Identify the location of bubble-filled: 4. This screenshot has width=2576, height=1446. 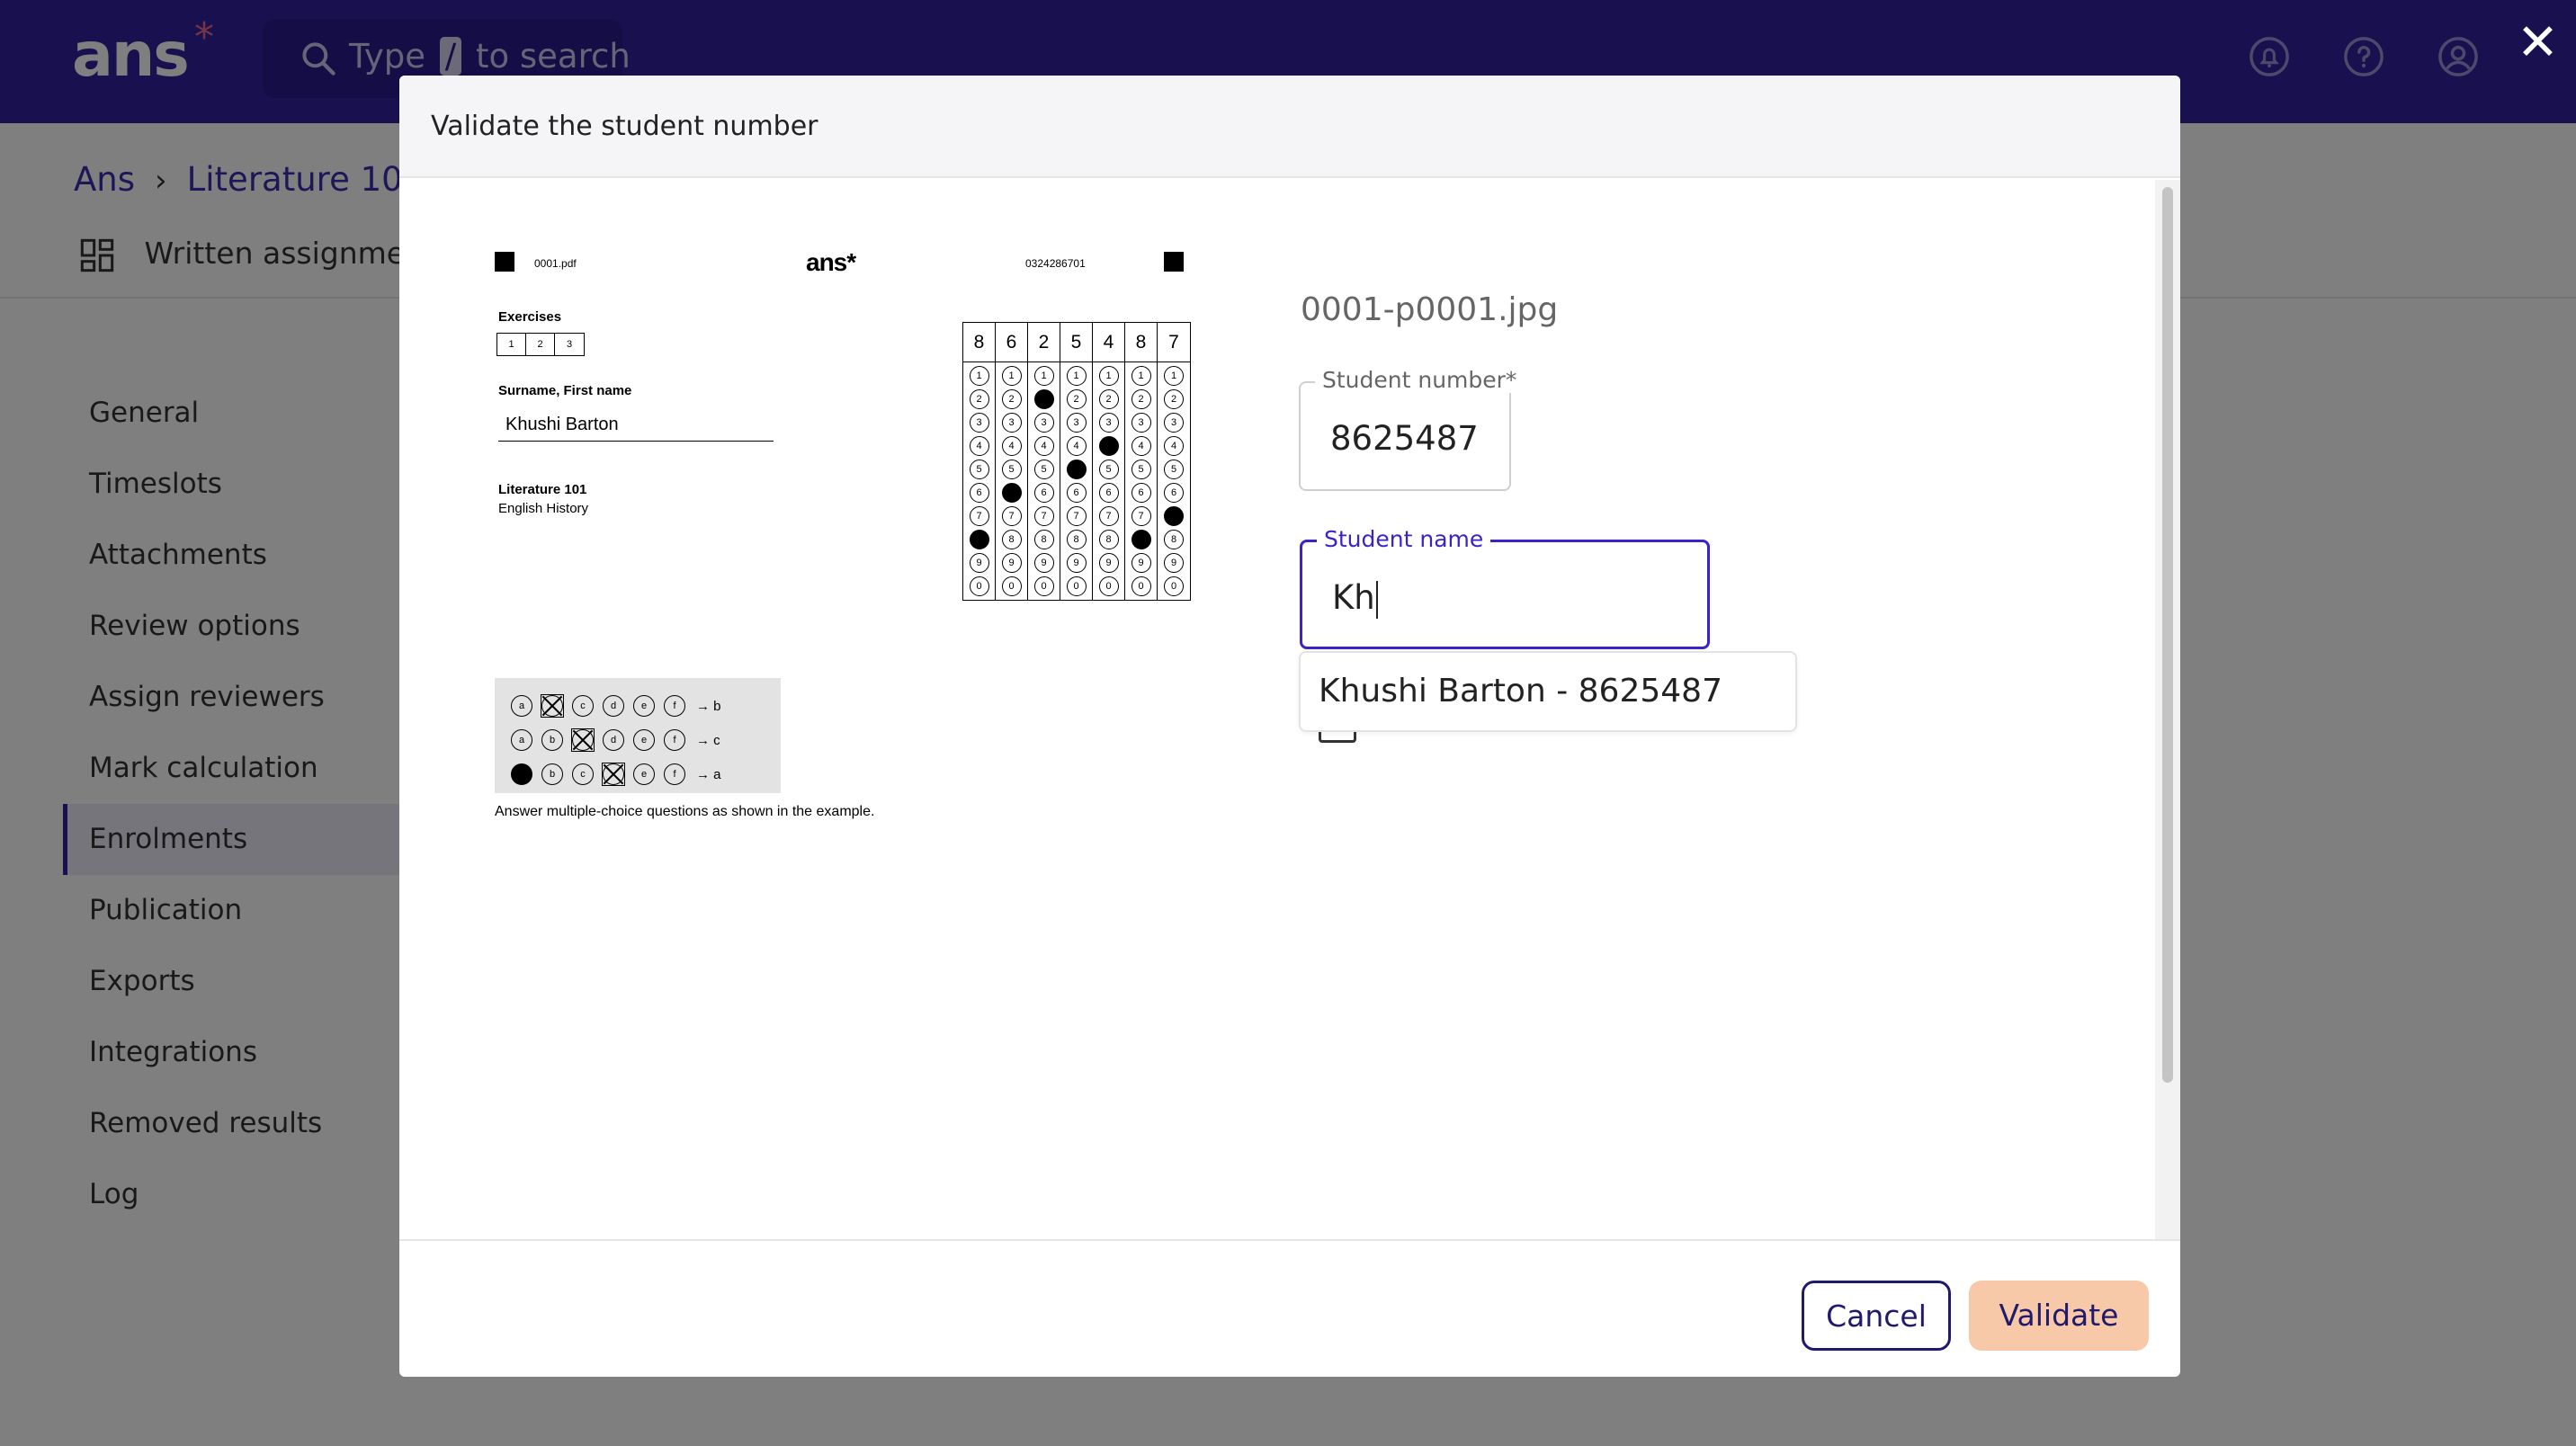
(1108, 446).